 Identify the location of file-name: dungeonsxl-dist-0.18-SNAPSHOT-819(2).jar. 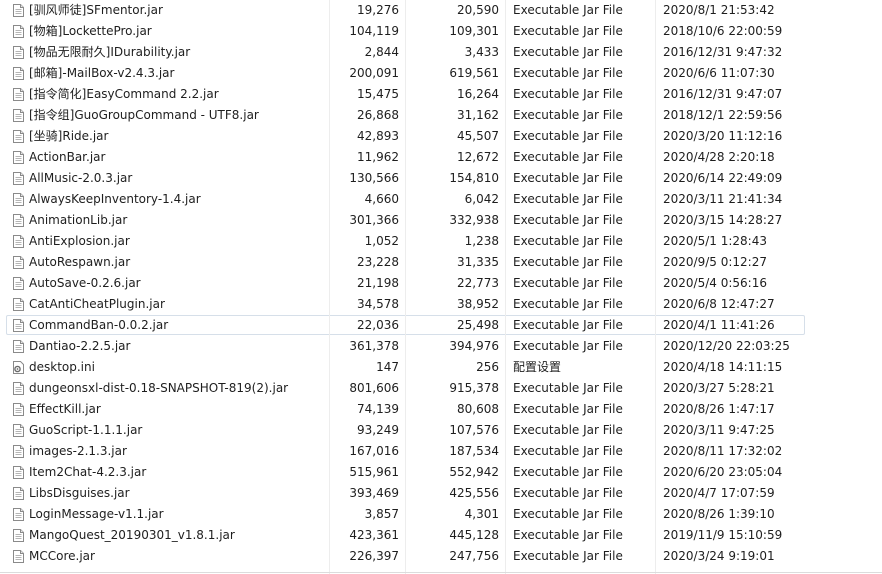
(159, 388).